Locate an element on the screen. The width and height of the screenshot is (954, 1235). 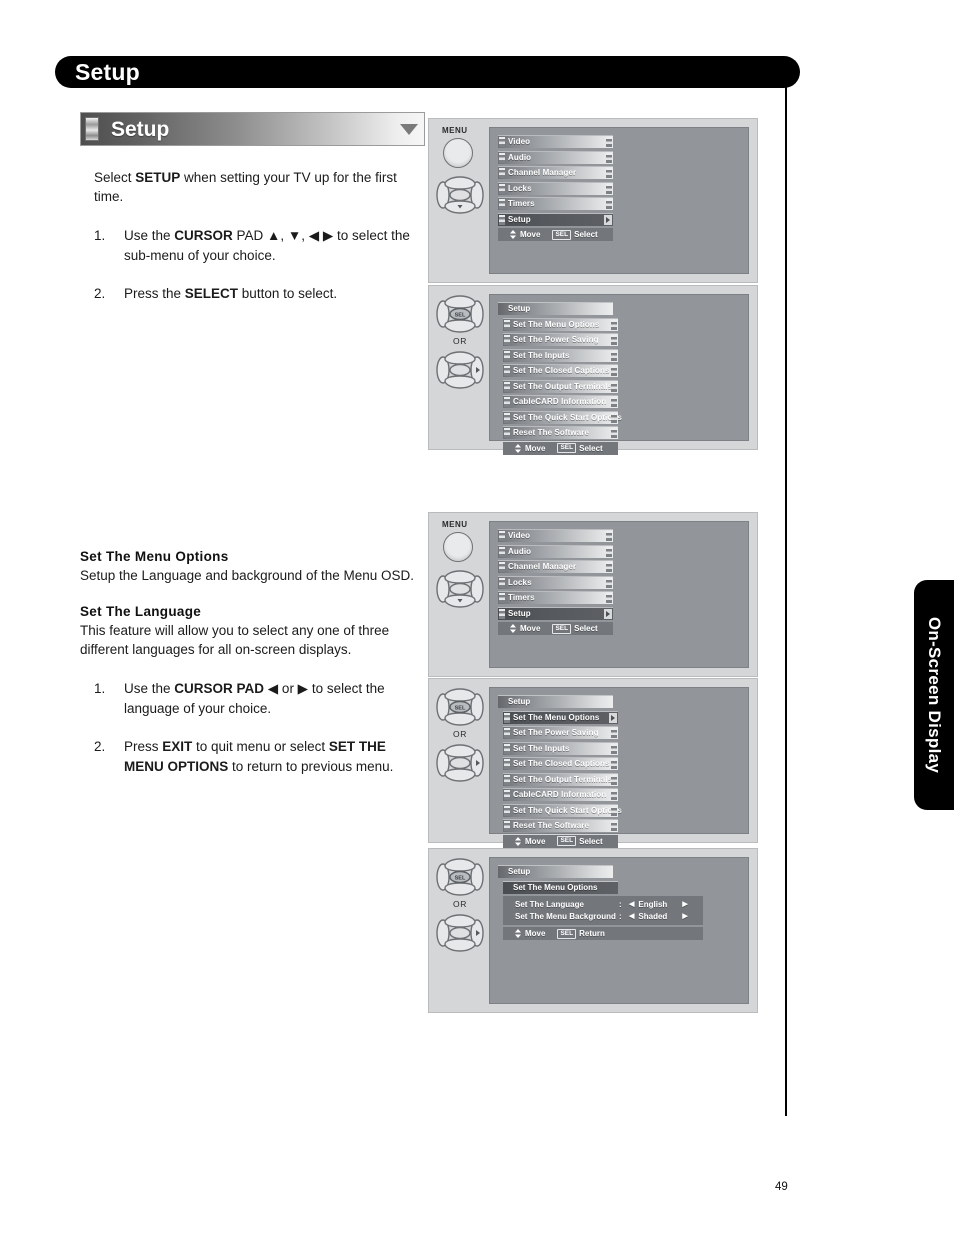
osd-item-label: Set The Inputs is located at coordinates (541, 355).